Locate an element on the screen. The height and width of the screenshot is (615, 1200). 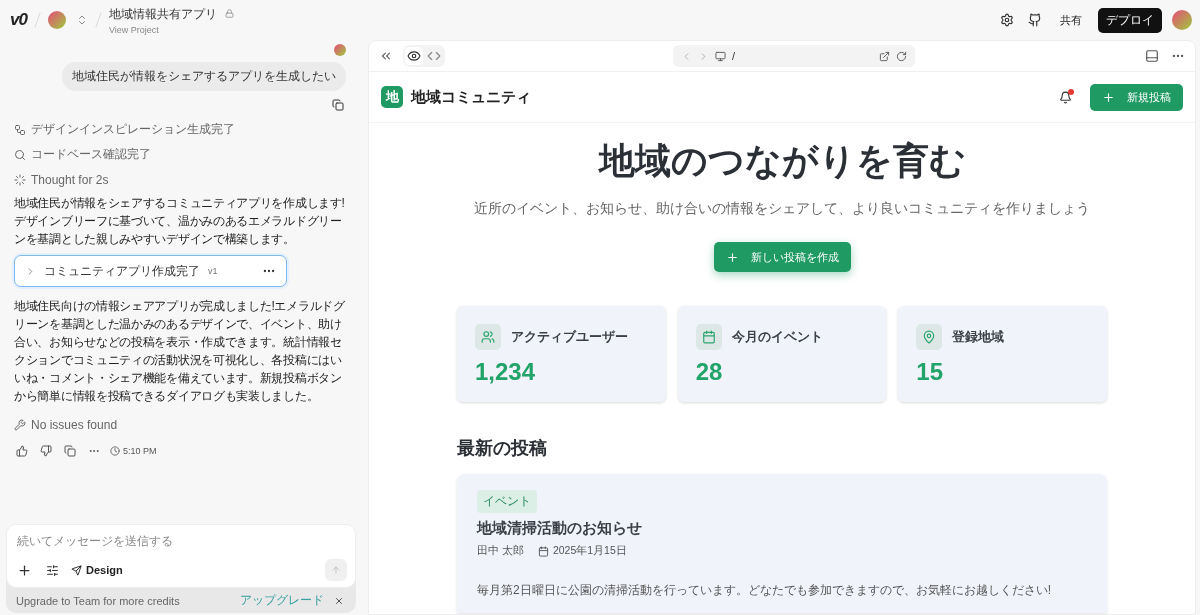
check-status: No issues found is located at coordinates (74, 424).